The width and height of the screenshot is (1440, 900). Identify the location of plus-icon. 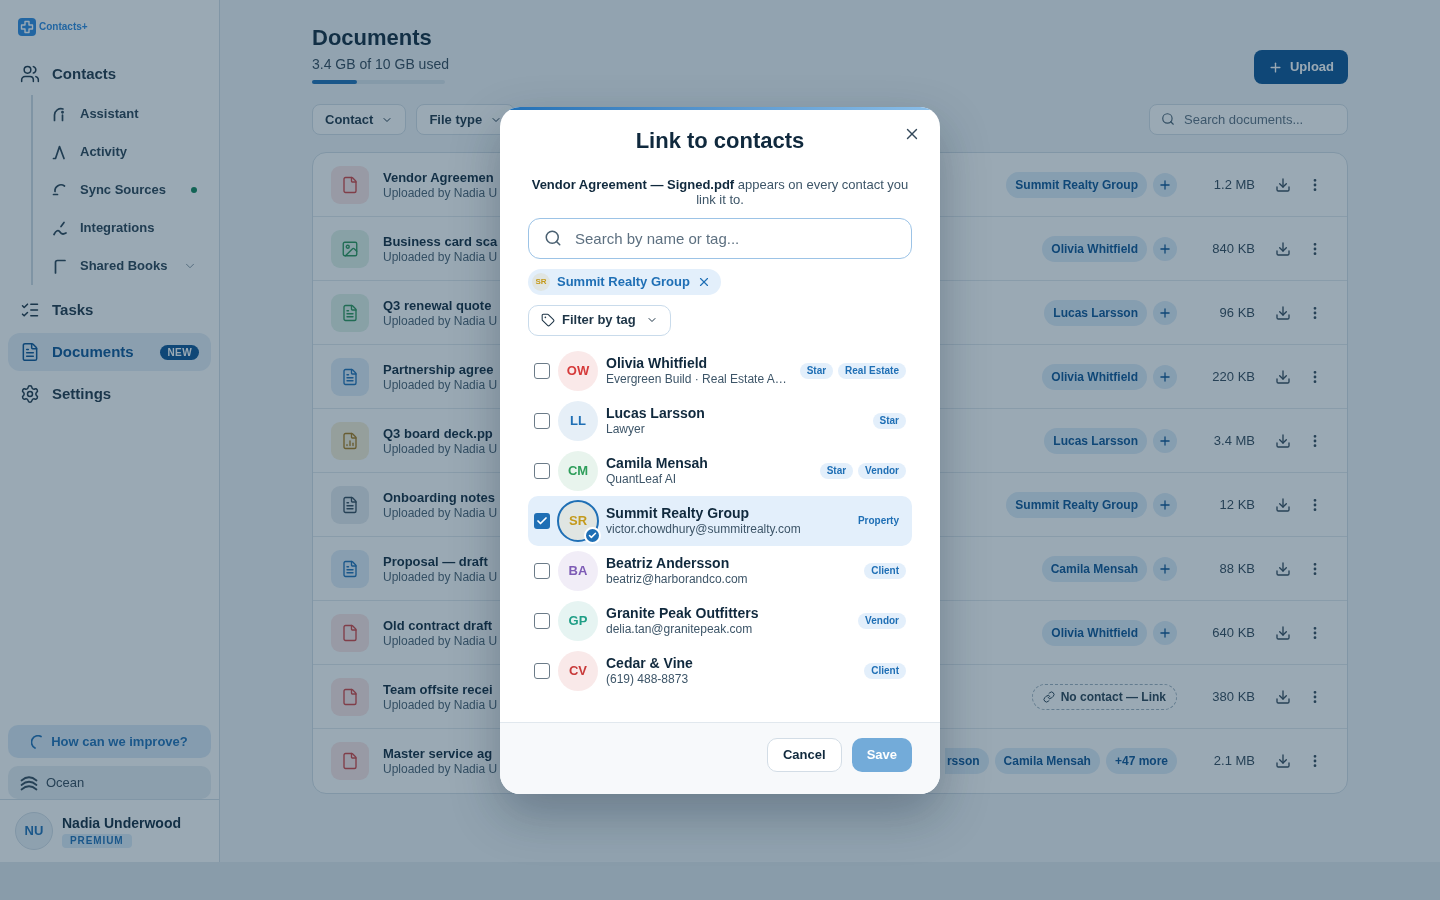
(1165, 504).